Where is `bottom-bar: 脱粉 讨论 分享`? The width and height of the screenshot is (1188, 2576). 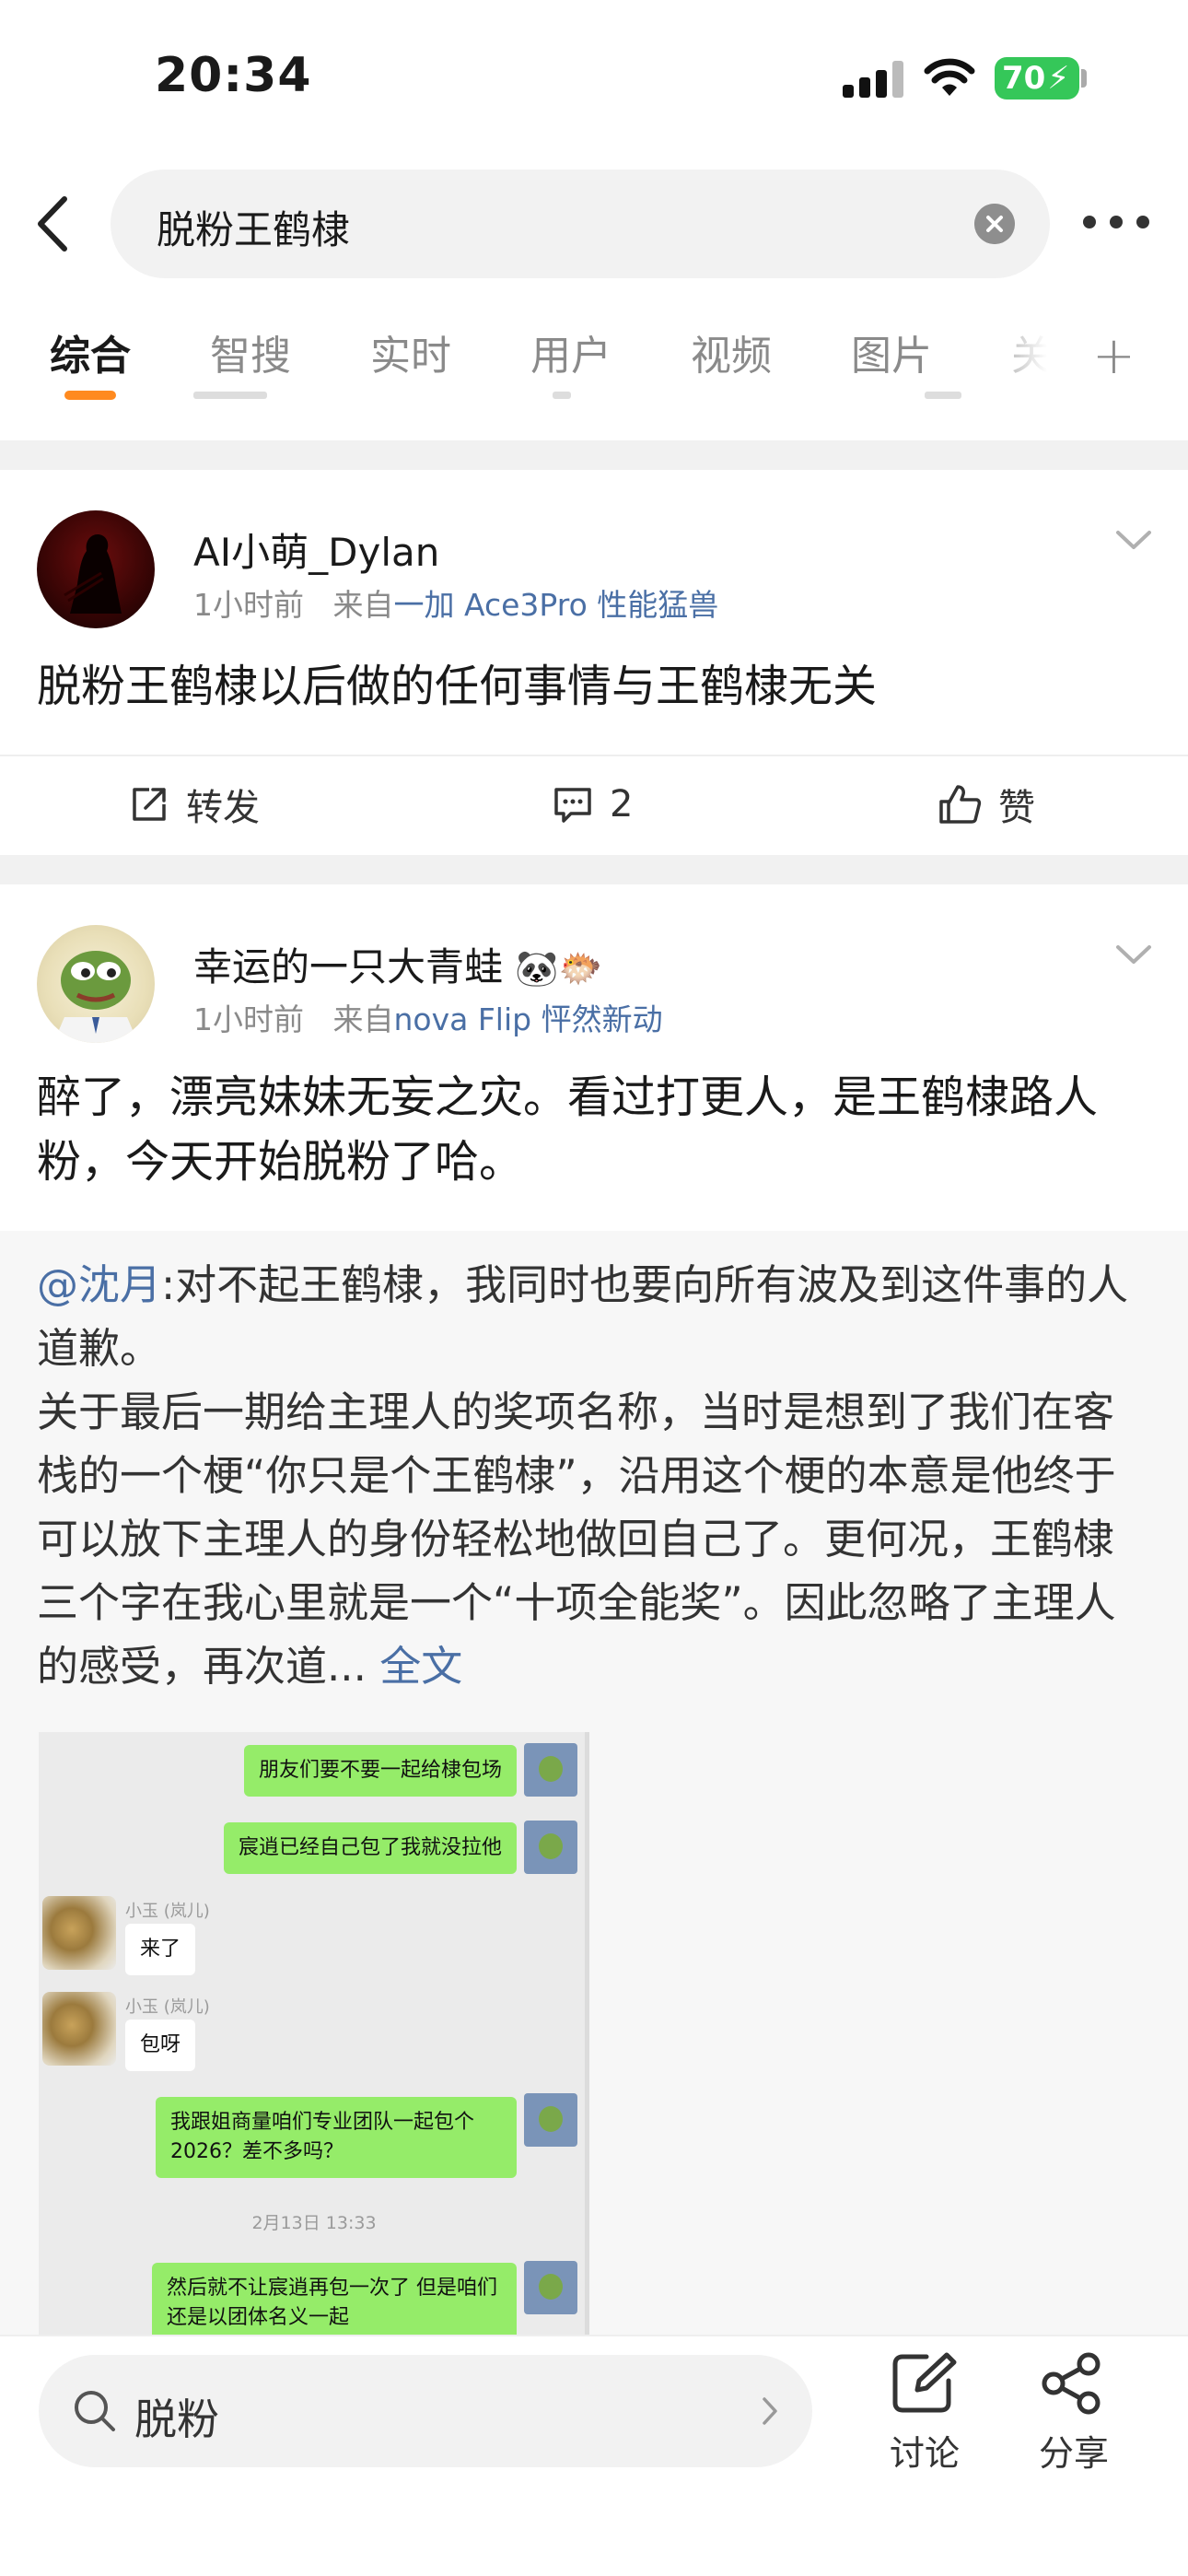
bottom-bar: 脱粉 讨论 分享 is located at coordinates (594, 2455).